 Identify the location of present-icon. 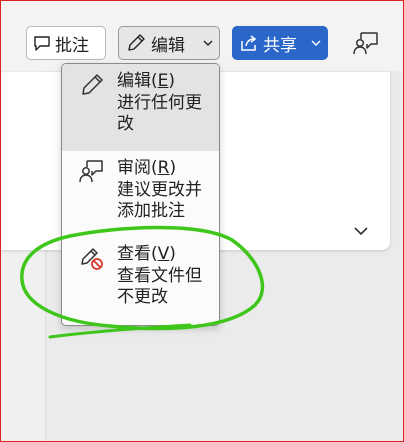
(366, 44).